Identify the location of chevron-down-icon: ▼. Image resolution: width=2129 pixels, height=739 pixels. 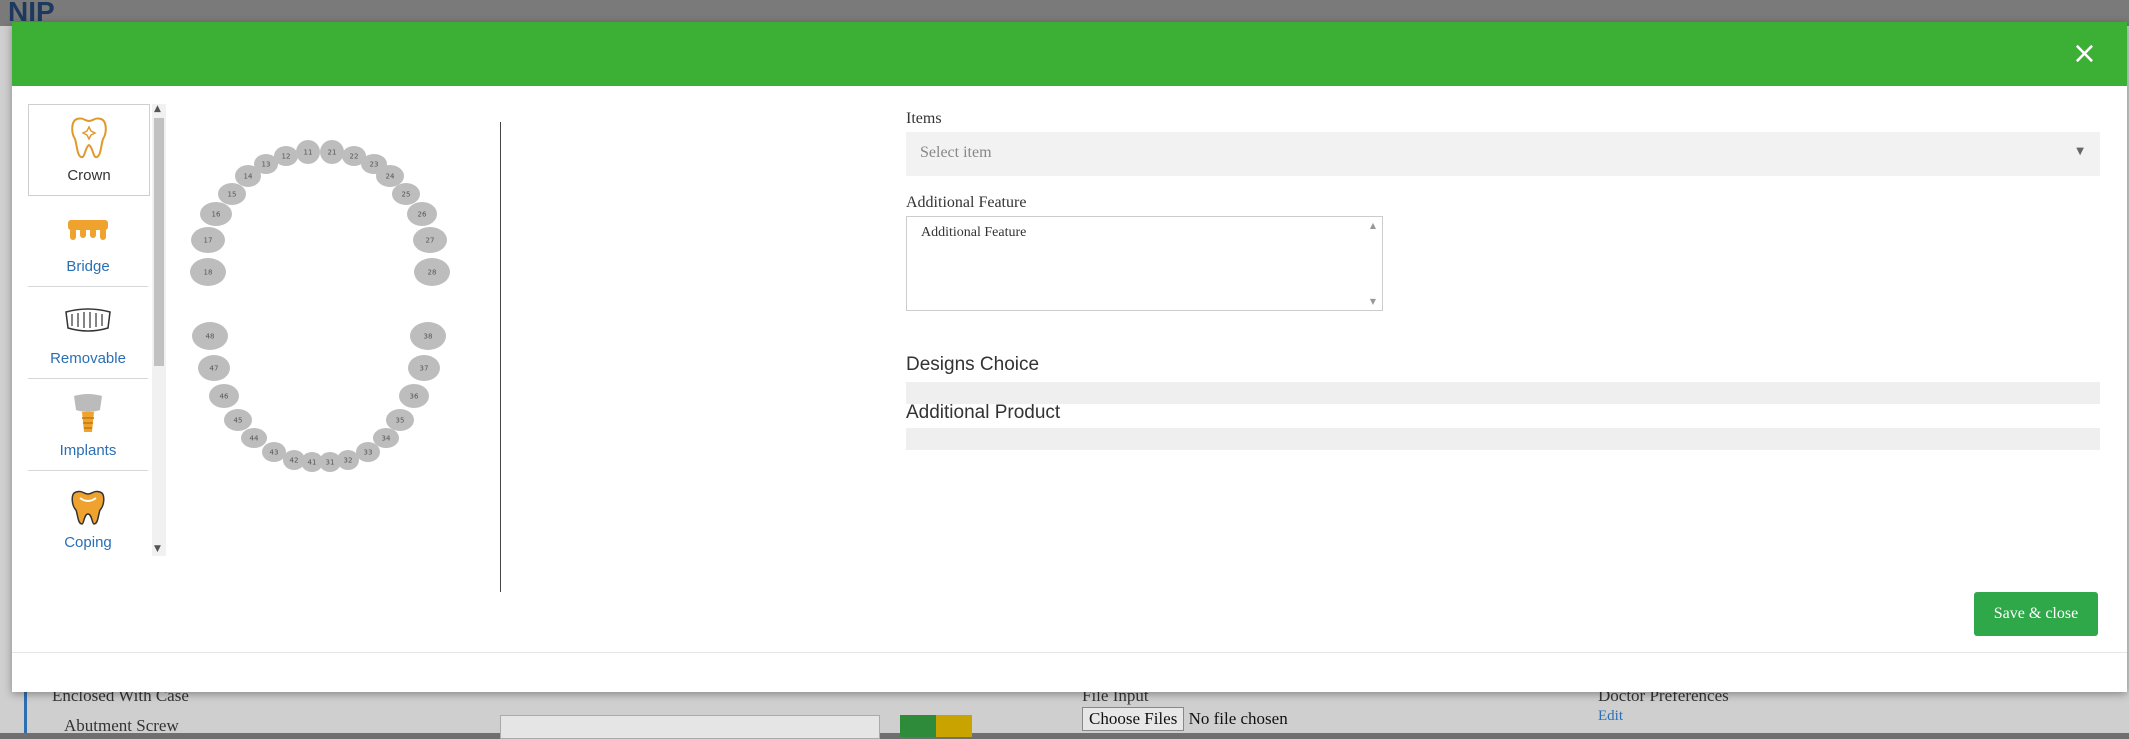
(2080, 151).